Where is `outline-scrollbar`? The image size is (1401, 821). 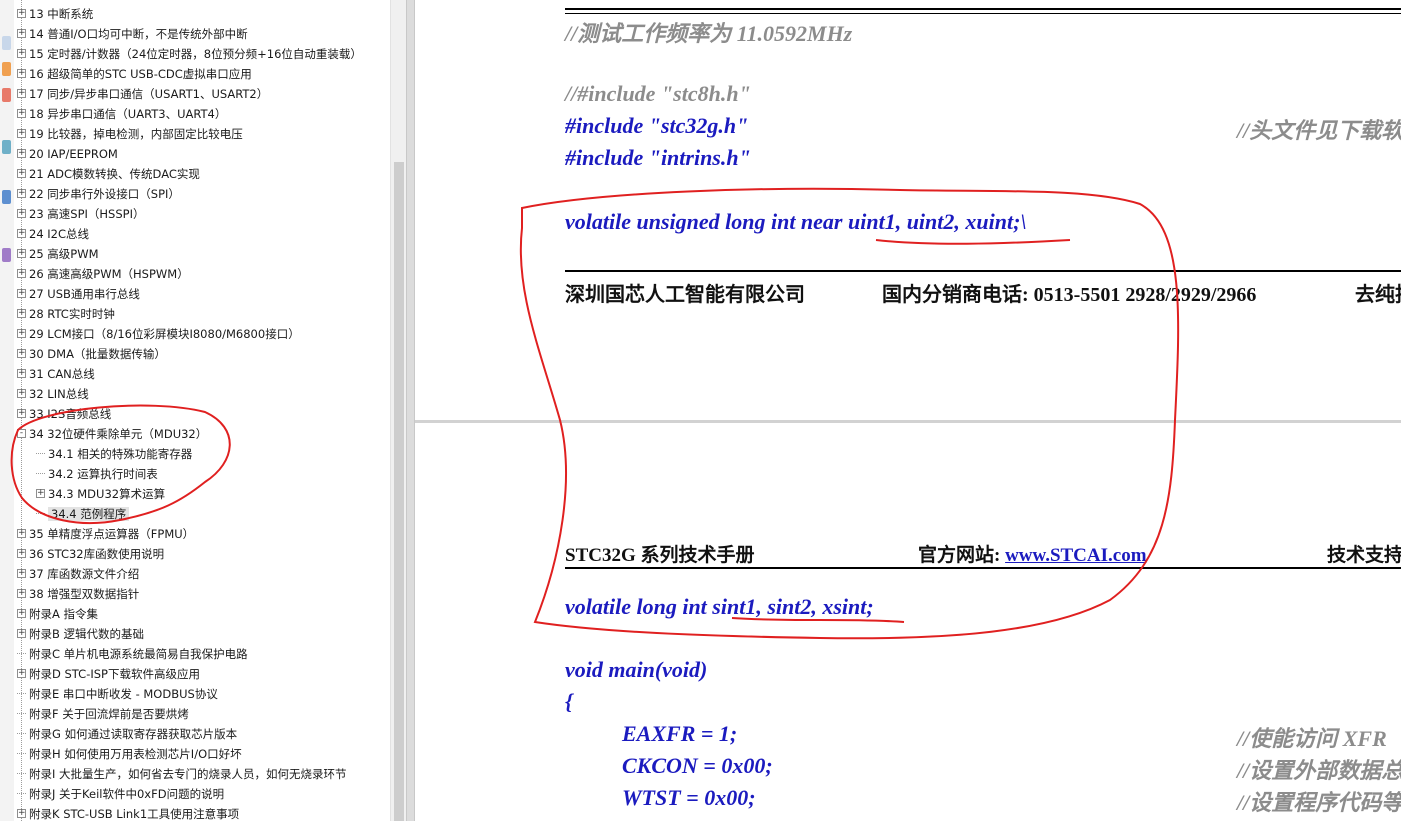
outline-scrollbar is located at coordinates (398, 410).